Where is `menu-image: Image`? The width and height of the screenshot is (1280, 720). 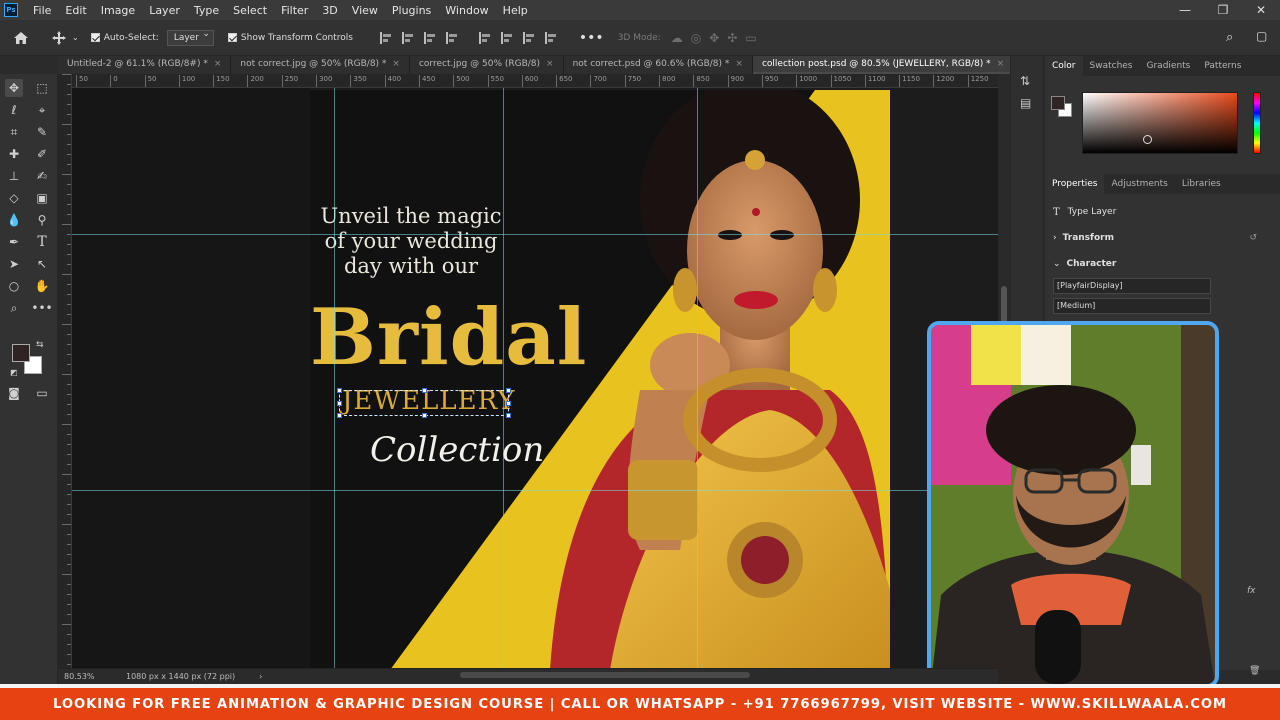
menu-image: Image is located at coordinates (118, 10).